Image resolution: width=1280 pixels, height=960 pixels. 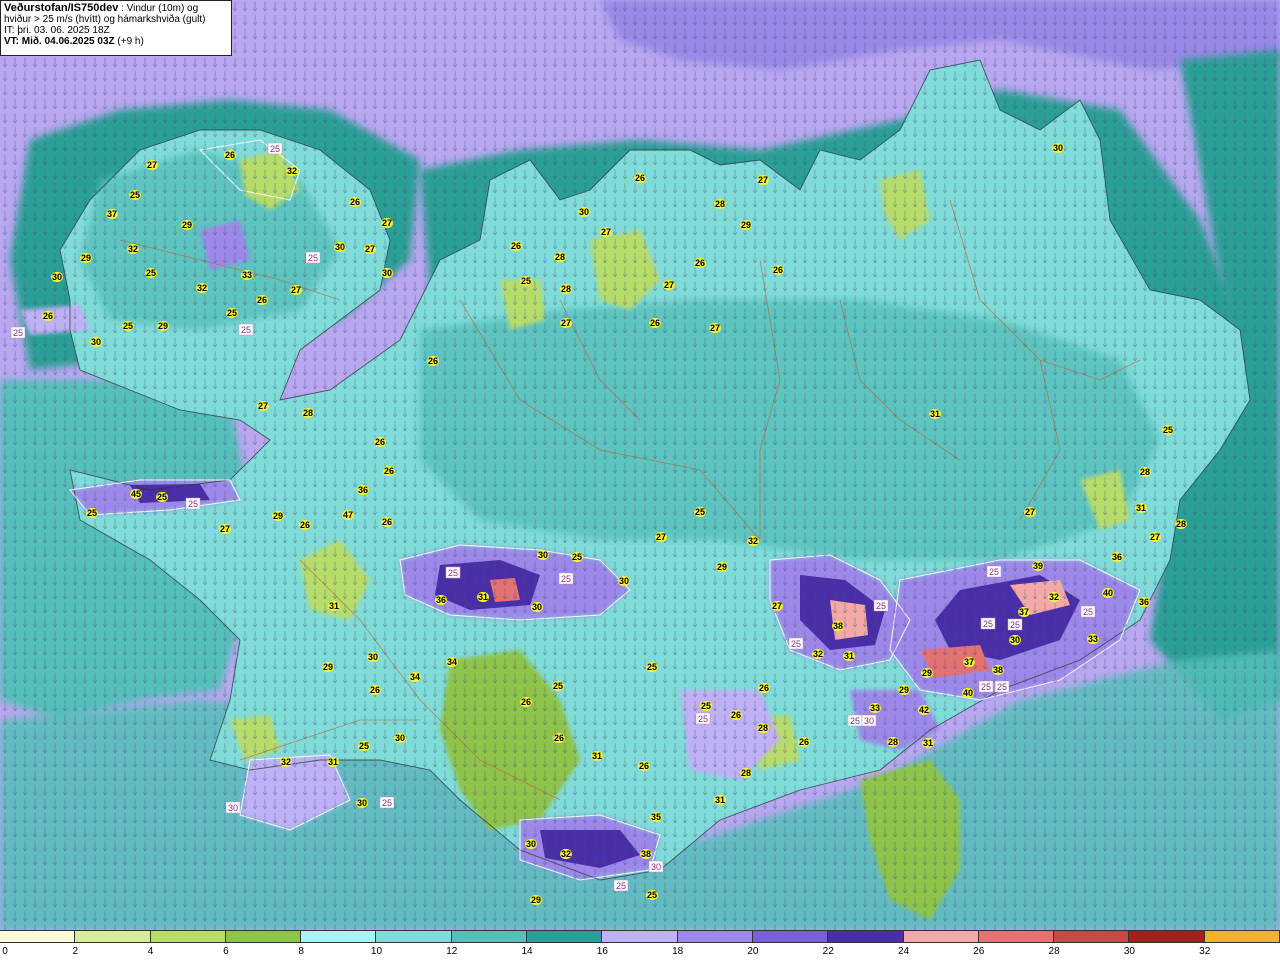 I want to click on legend-tick: 10, so click(x=376, y=951).